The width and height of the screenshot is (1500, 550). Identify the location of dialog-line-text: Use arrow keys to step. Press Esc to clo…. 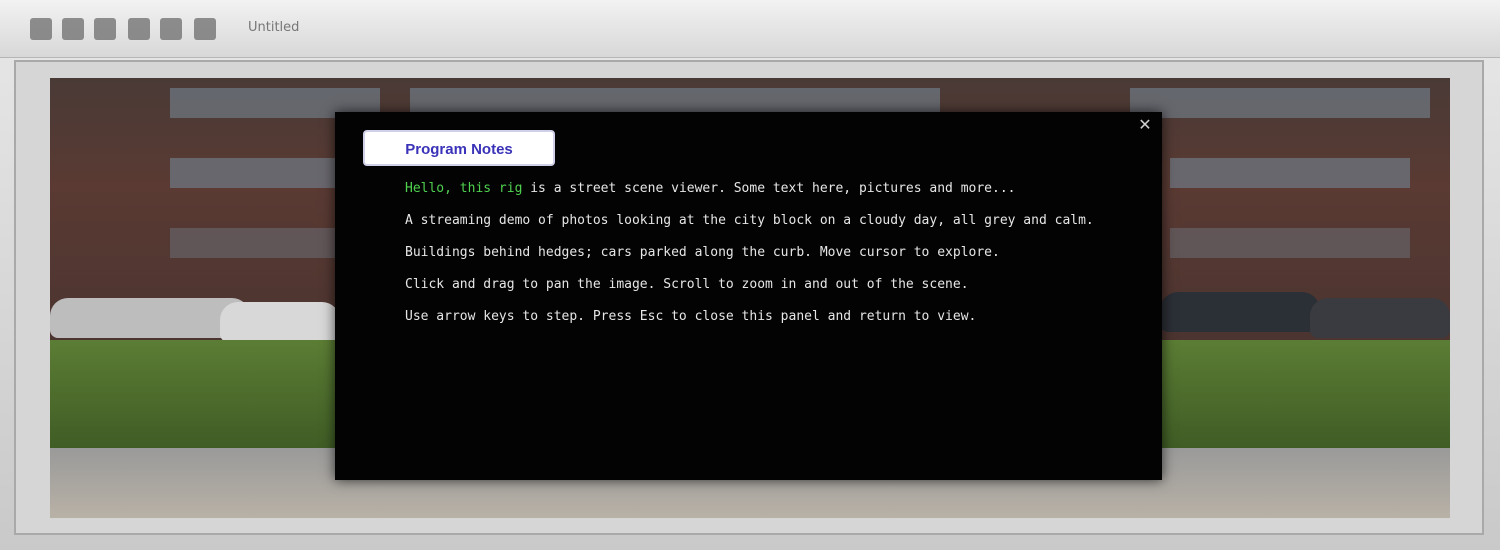
(691, 316).